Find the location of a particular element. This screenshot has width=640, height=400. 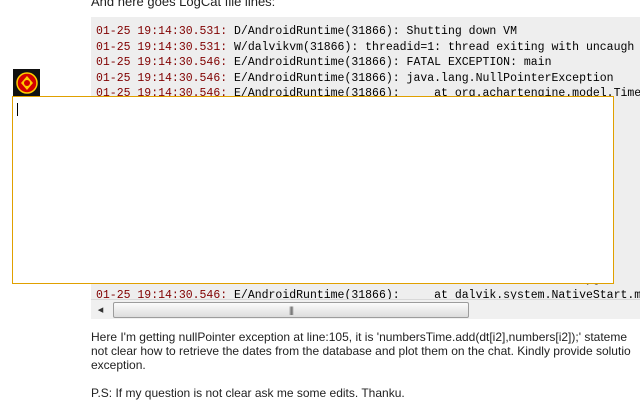

code-horizontal-scrollbar: ◂ ||| is located at coordinates (365, 309).